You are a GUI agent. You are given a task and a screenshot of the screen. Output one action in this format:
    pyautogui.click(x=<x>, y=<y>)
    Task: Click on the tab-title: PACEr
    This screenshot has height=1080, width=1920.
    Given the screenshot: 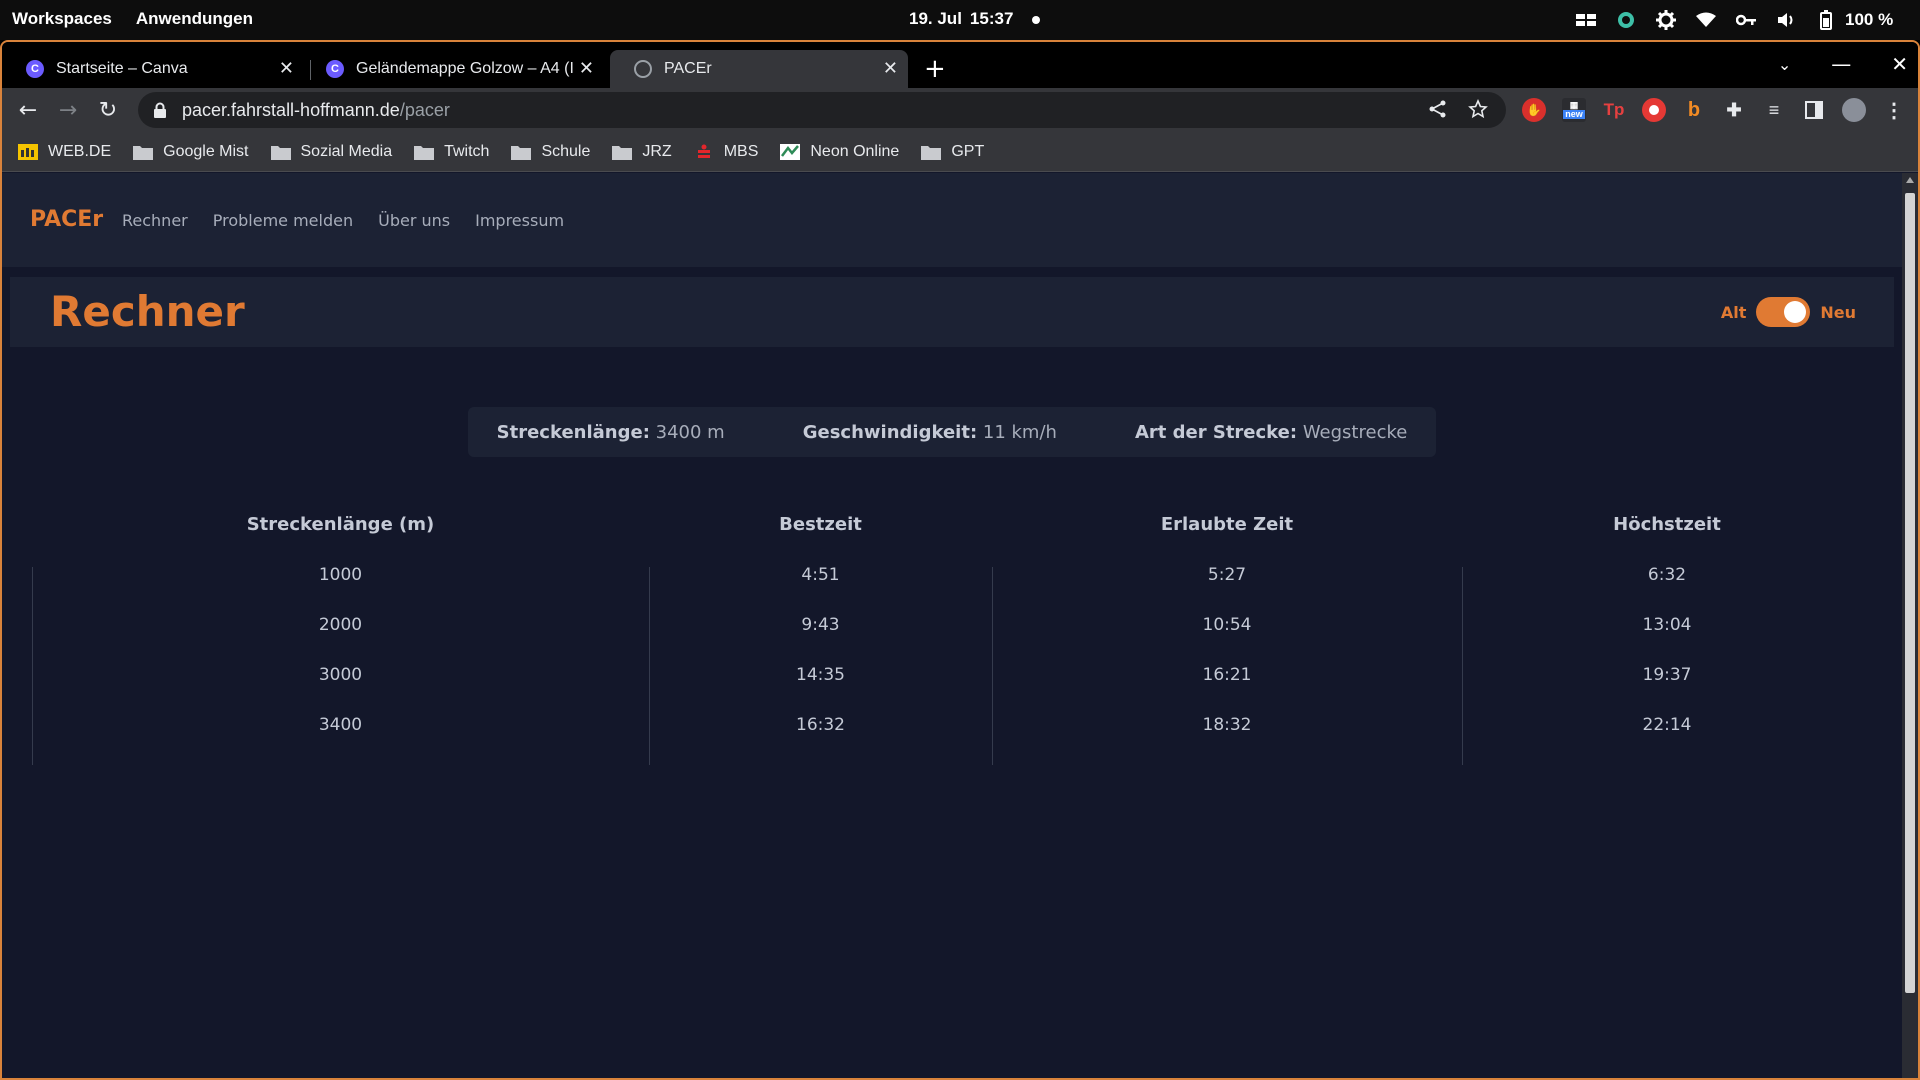 What is the action you would take?
    pyautogui.click(x=688, y=68)
    